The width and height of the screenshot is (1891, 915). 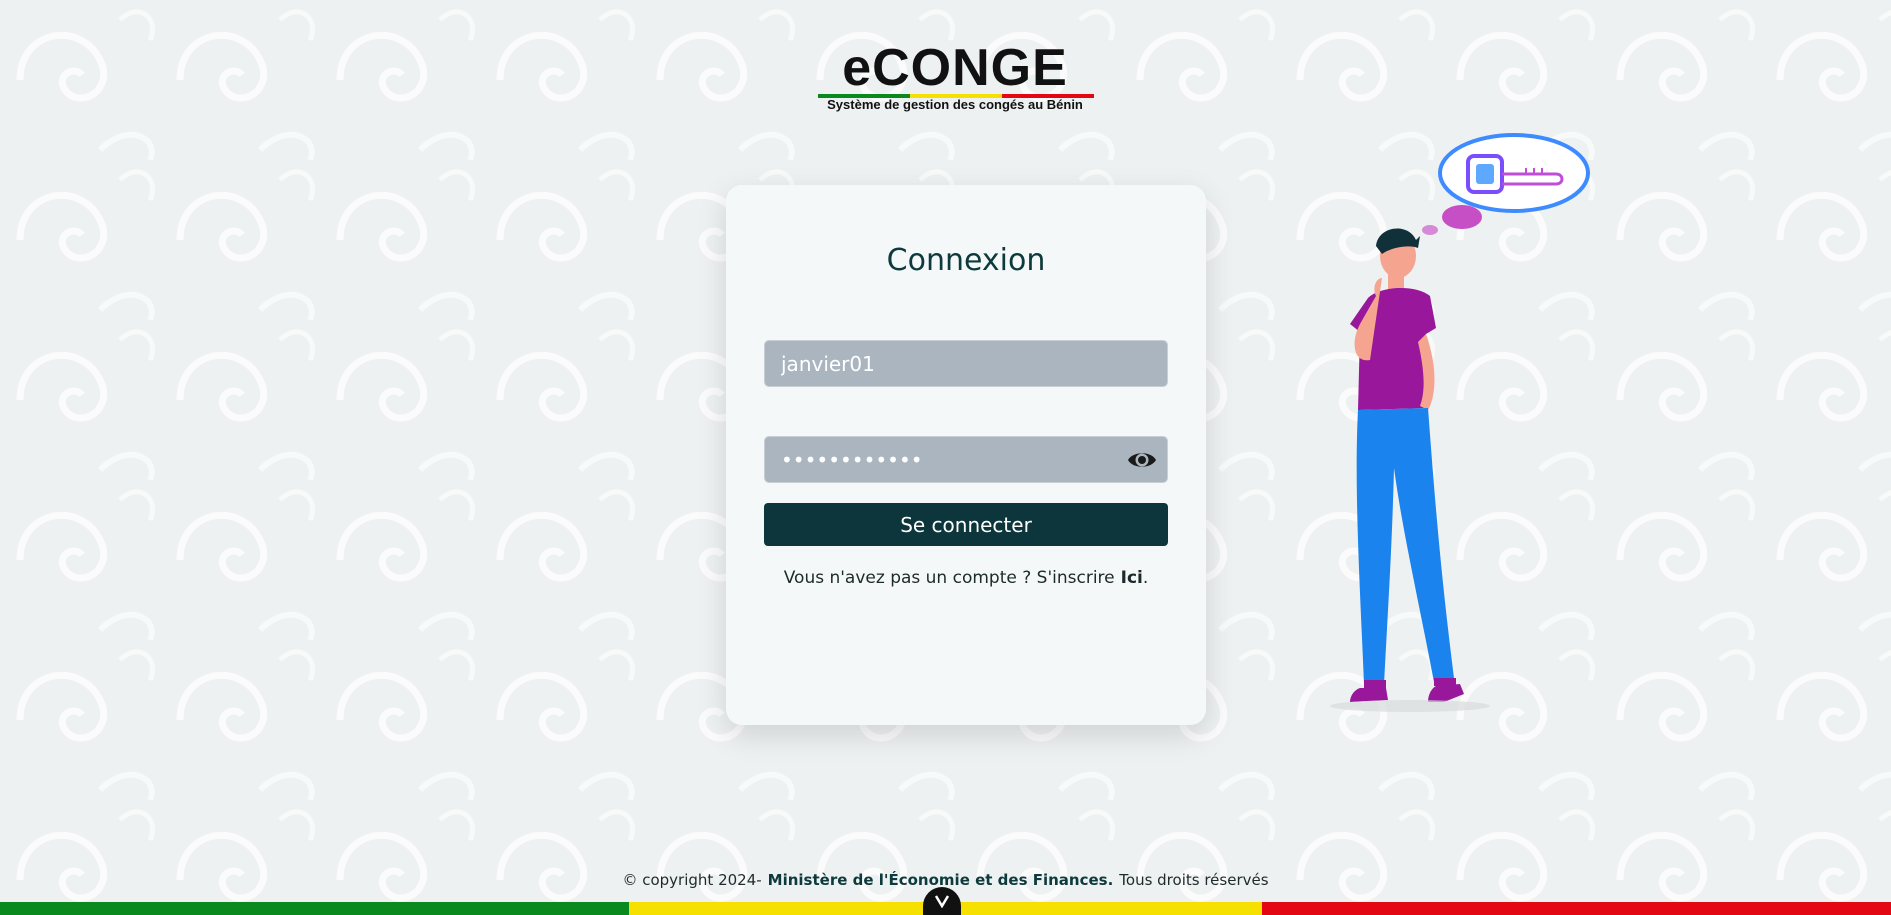 I want to click on footer-copyright: © copyright 2024-, so click(x=692, y=880).